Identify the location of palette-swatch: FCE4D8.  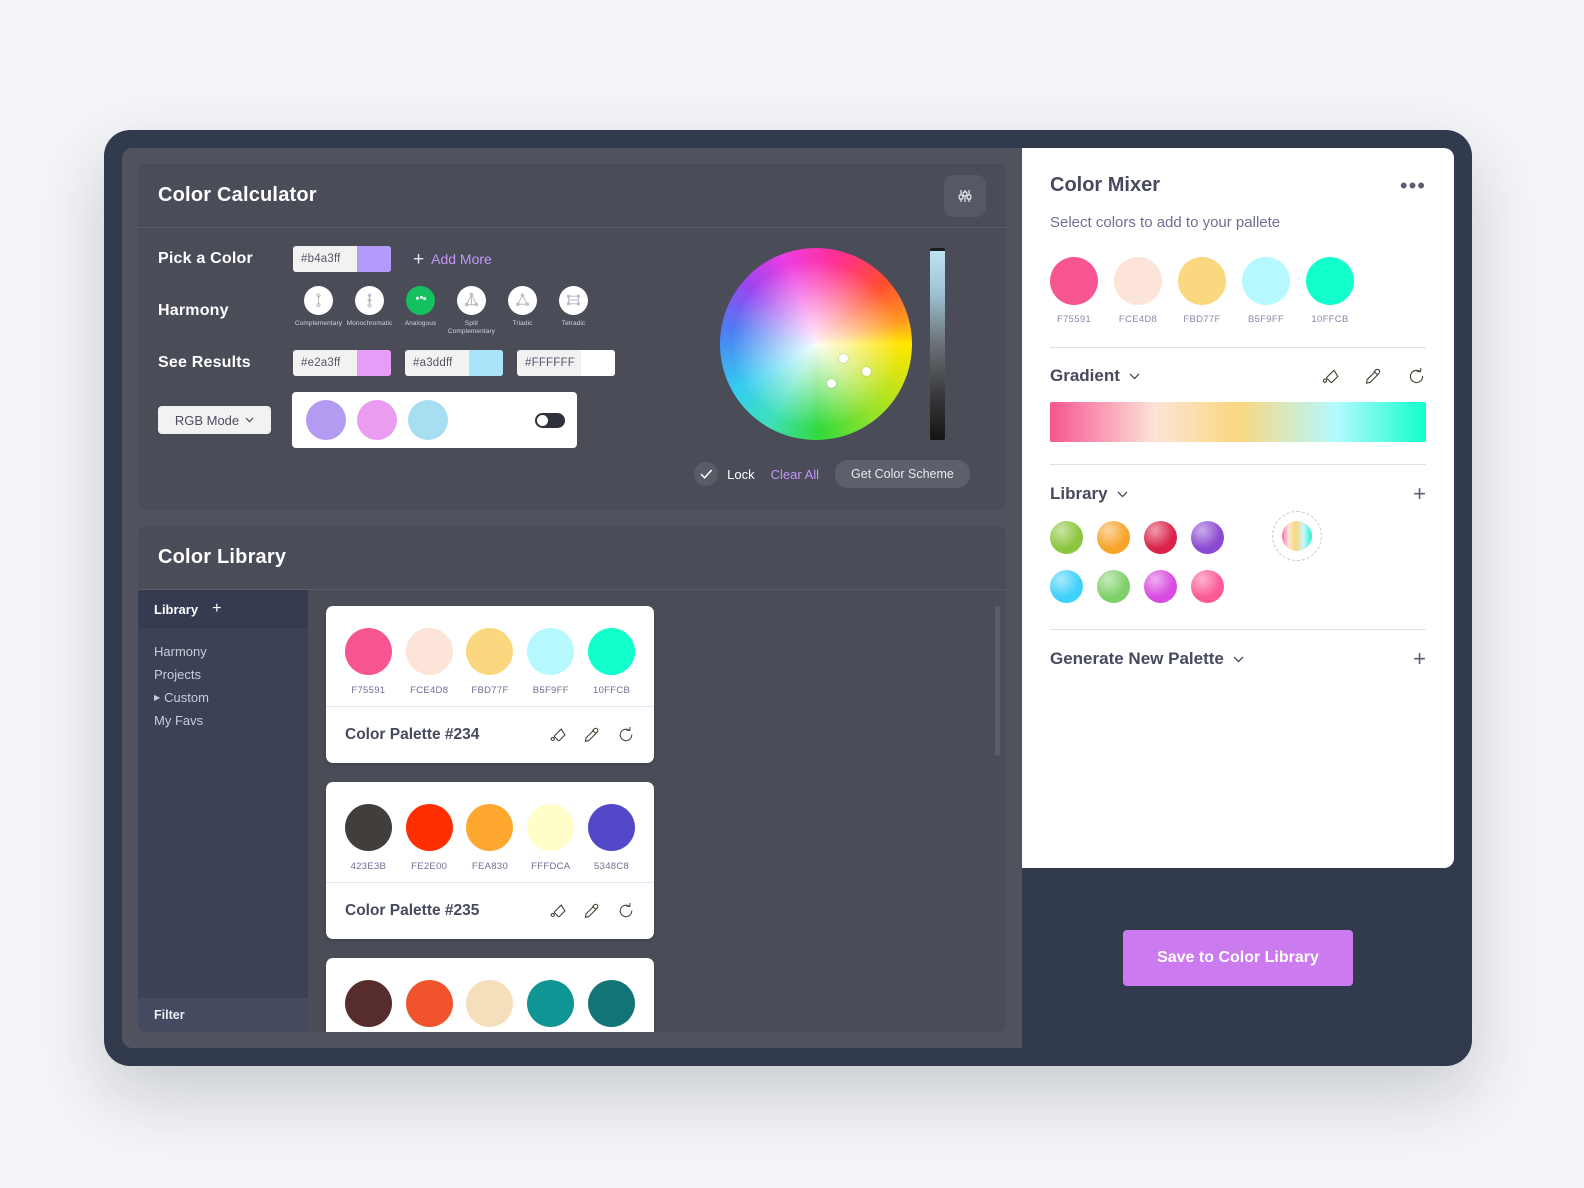
(429, 662).